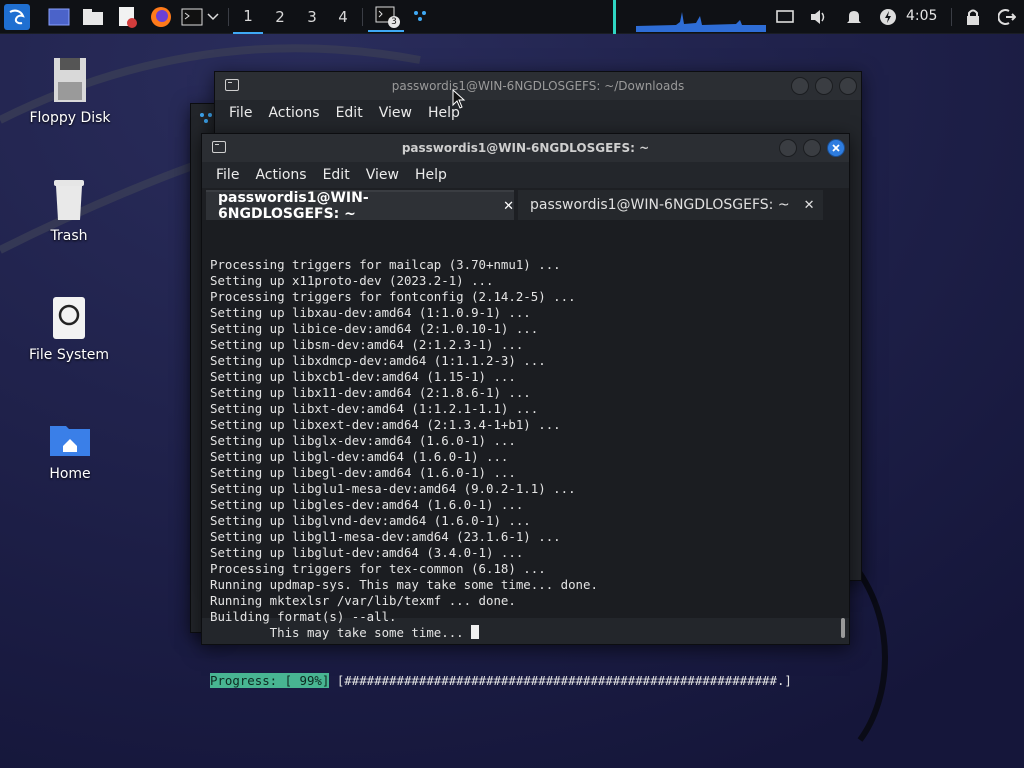 The height and width of the screenshot is (768, 1024). I want to click on notifications-button, so click(854, 17).